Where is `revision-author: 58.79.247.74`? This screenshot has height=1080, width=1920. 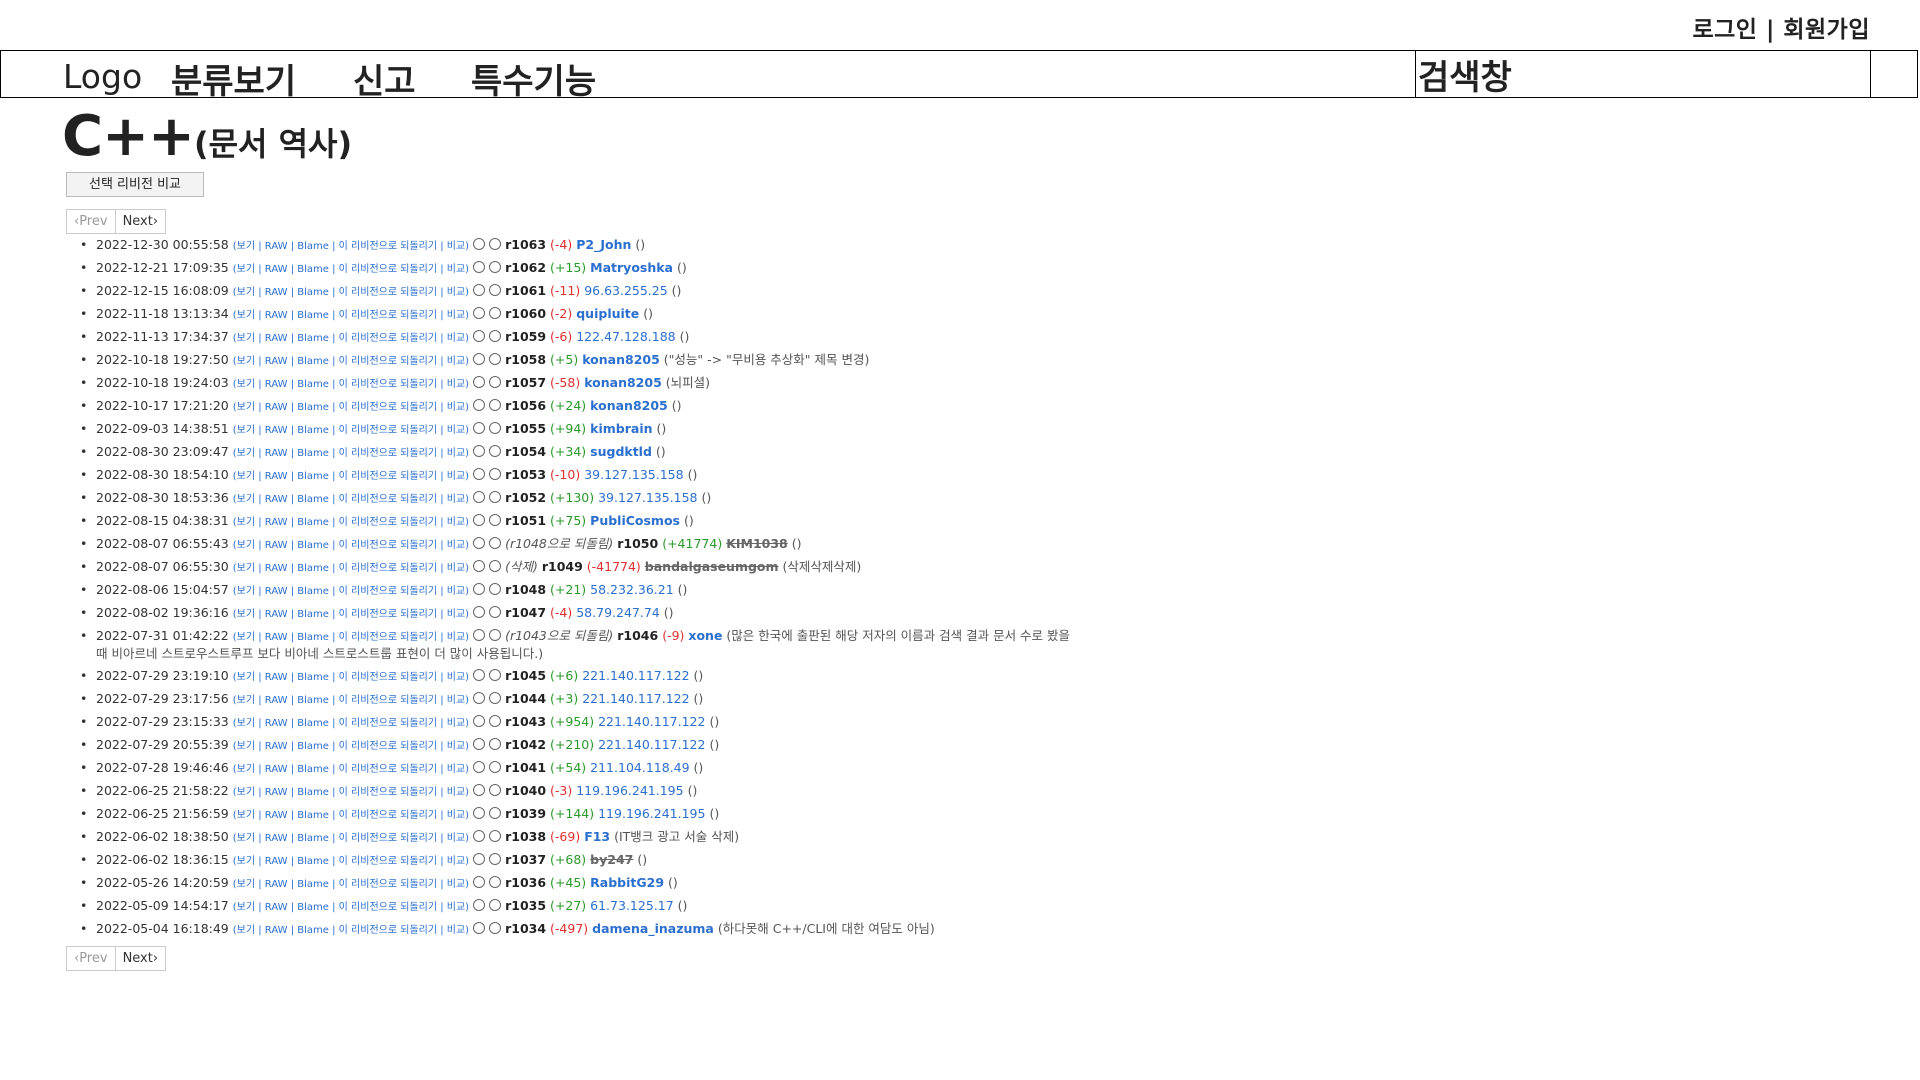 revision-author: 58.79.247.74 is located at coordinates (618, 612).